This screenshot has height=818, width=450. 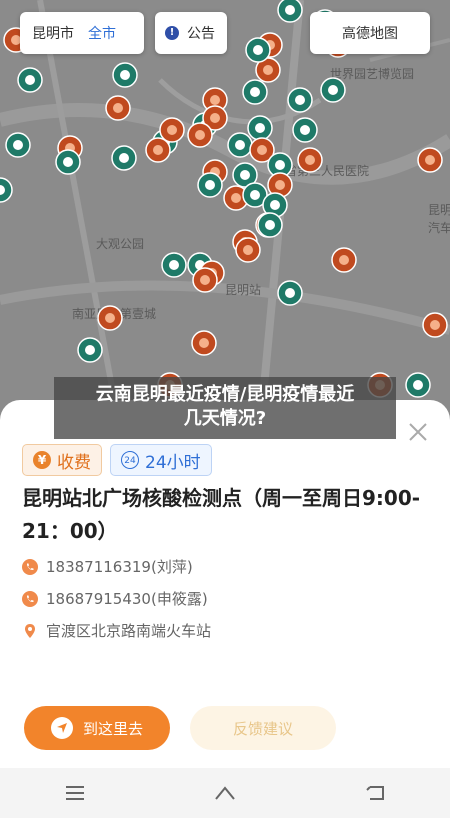 What do you see at coordinates (225, 394) in the screenshot?
I see `title-line-1: 云南昆明最近疫情/昆明疫情最近` at bounding box center [225, 394].